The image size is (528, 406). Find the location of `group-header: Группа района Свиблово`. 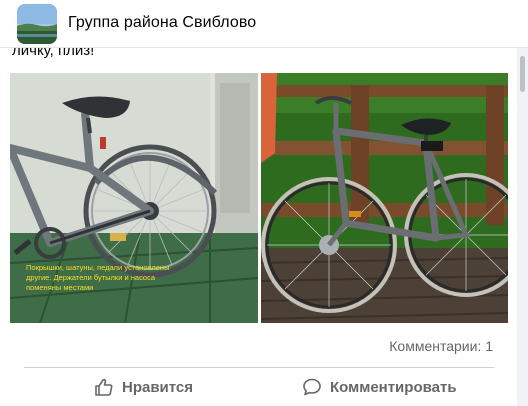

group-header: Группа района Свиблово is located at coordinates (264, 24).